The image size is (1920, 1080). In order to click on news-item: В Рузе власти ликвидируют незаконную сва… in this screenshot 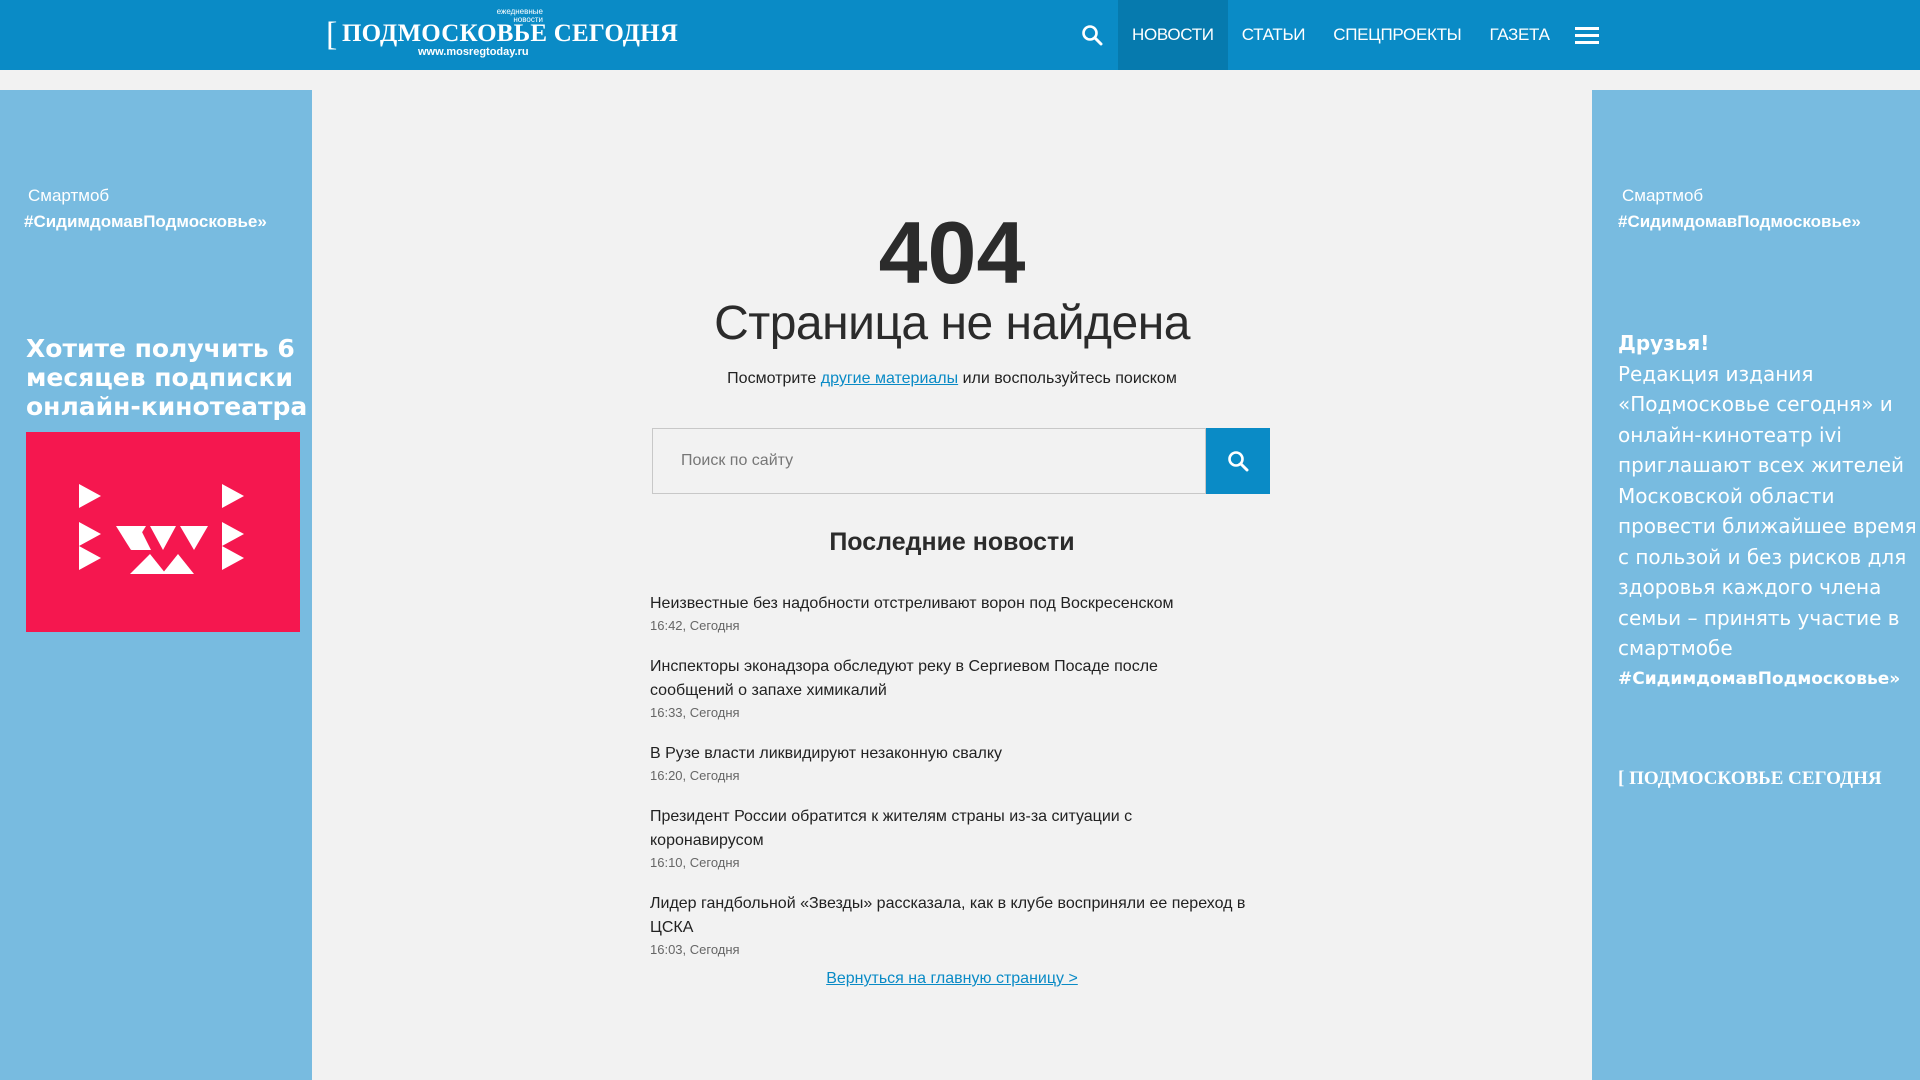, I will do `click(960, 762)`.